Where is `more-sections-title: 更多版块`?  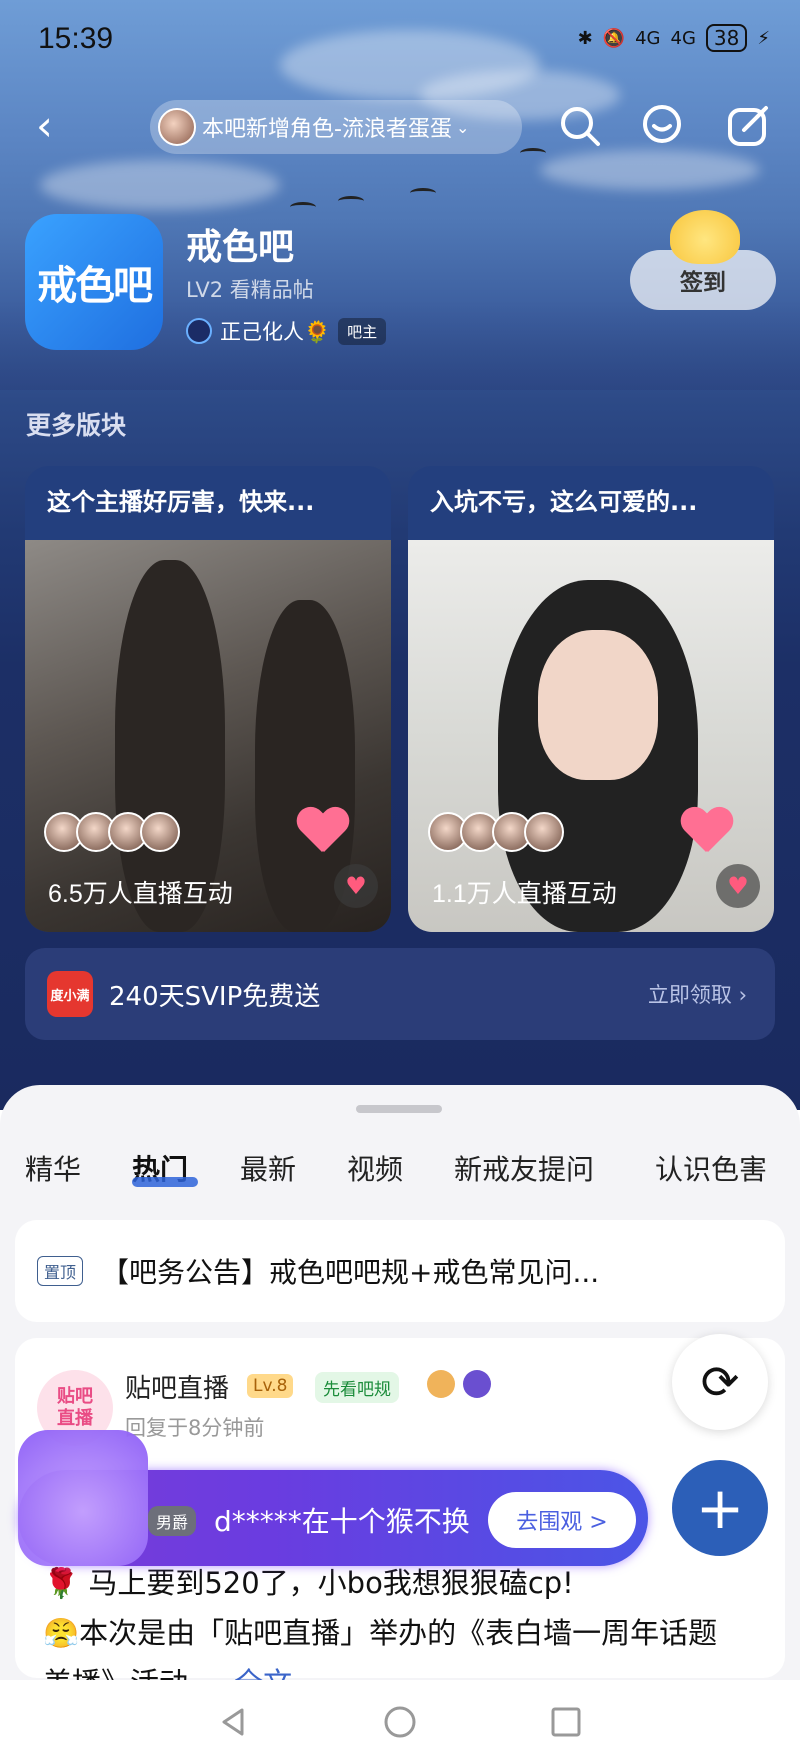
more-sections-title: 更多版块 is located at coordinates (76, 425).